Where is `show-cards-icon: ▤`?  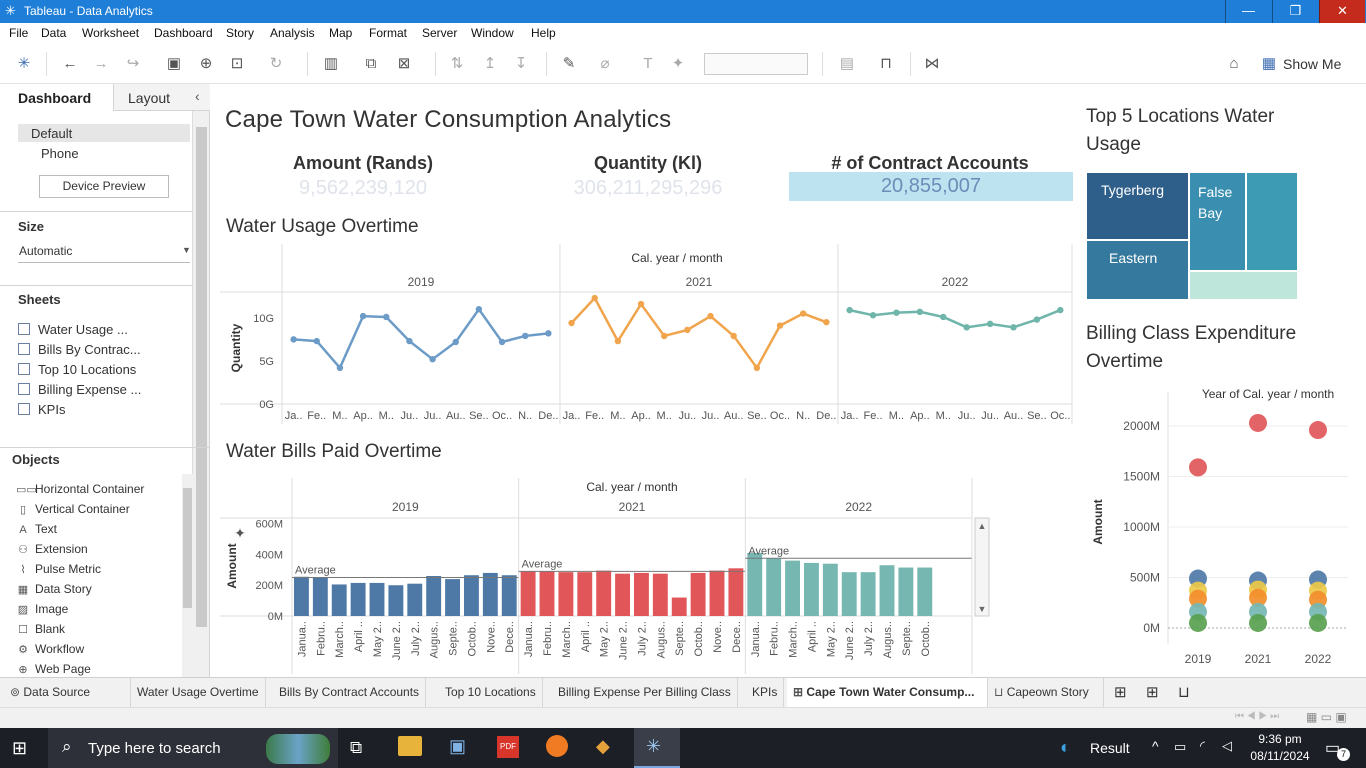 show-cards-icon: ▤ is located at coordinates (847, 64).